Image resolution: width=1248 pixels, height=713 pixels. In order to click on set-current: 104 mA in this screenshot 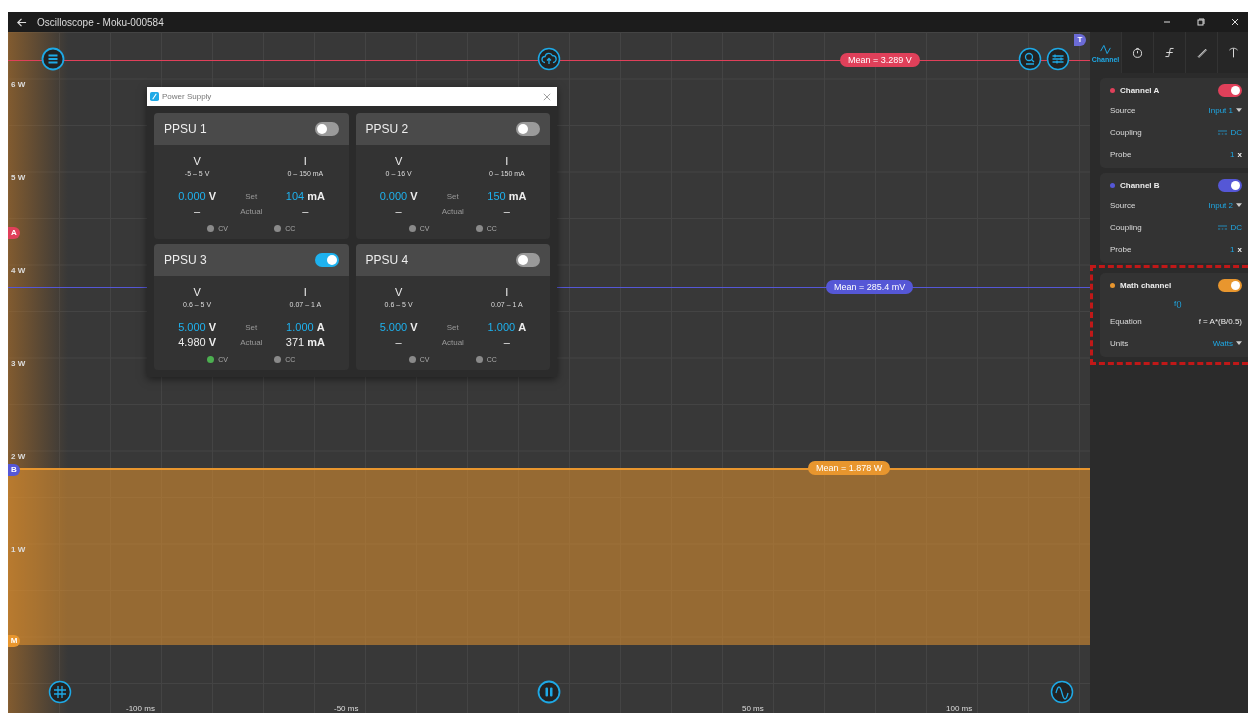, I will do `click(305, 196)`.